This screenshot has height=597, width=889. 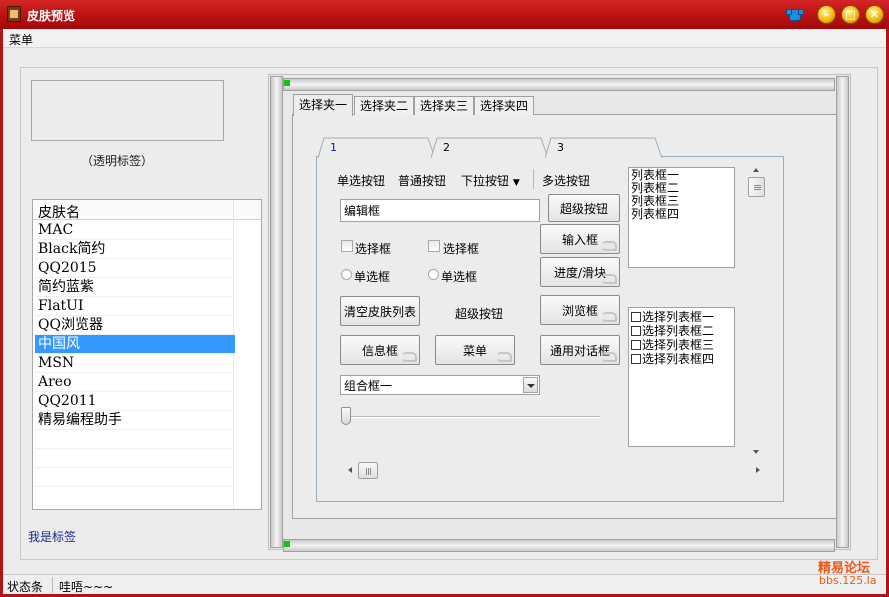 What do you see at coordinates (135, 249) in the screenshot?
I see `list-item: Black简约` at bounding box center [135, 249].